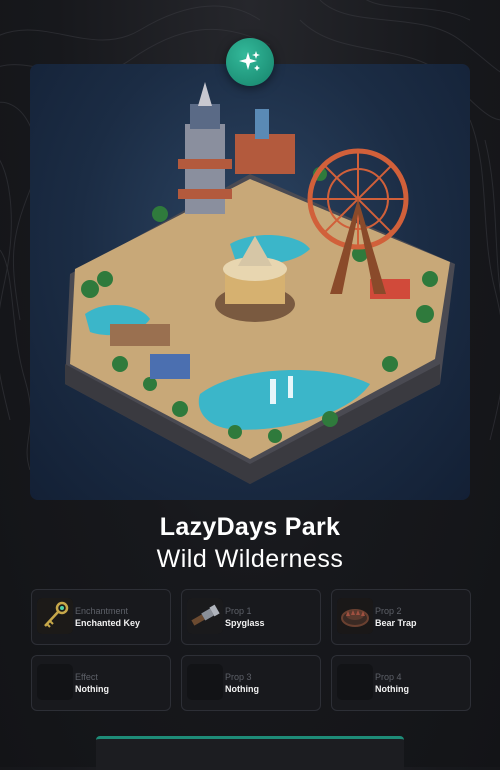 The width and height of the screenshot is (500, 770). Describe the element at coordinates (102, 611) in the screenshot. I see `slot-label: Enchantment` at that location.